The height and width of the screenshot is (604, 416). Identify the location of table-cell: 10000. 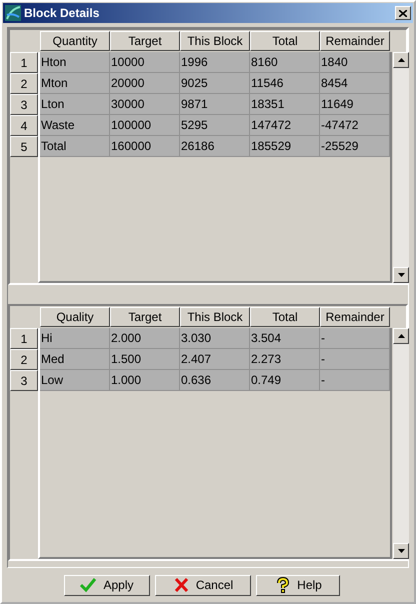
(145, 62).